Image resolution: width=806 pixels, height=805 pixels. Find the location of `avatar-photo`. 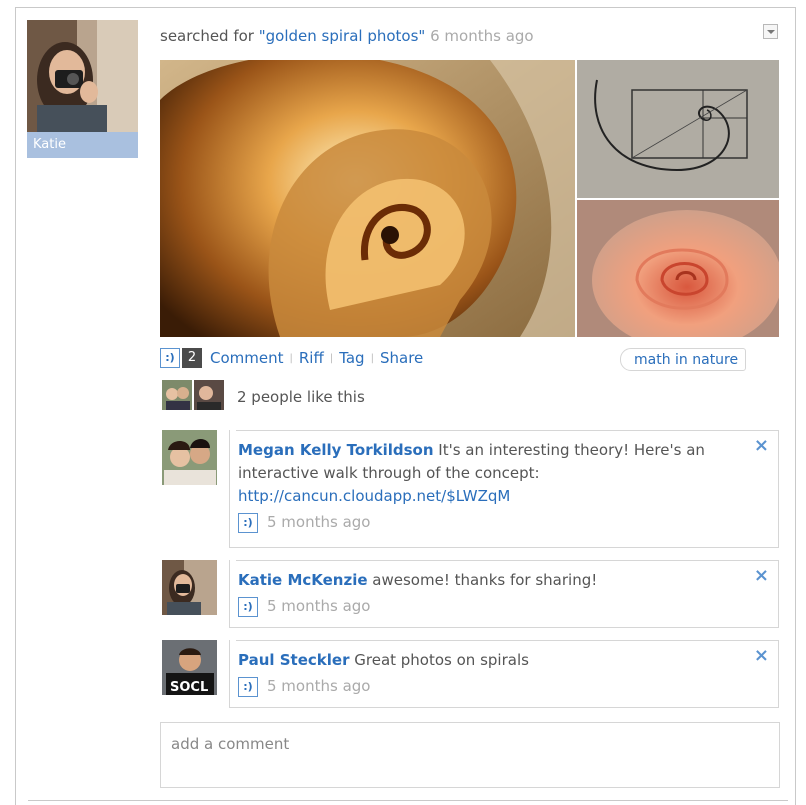

avatar-photo is located at coordinates (82, 76).